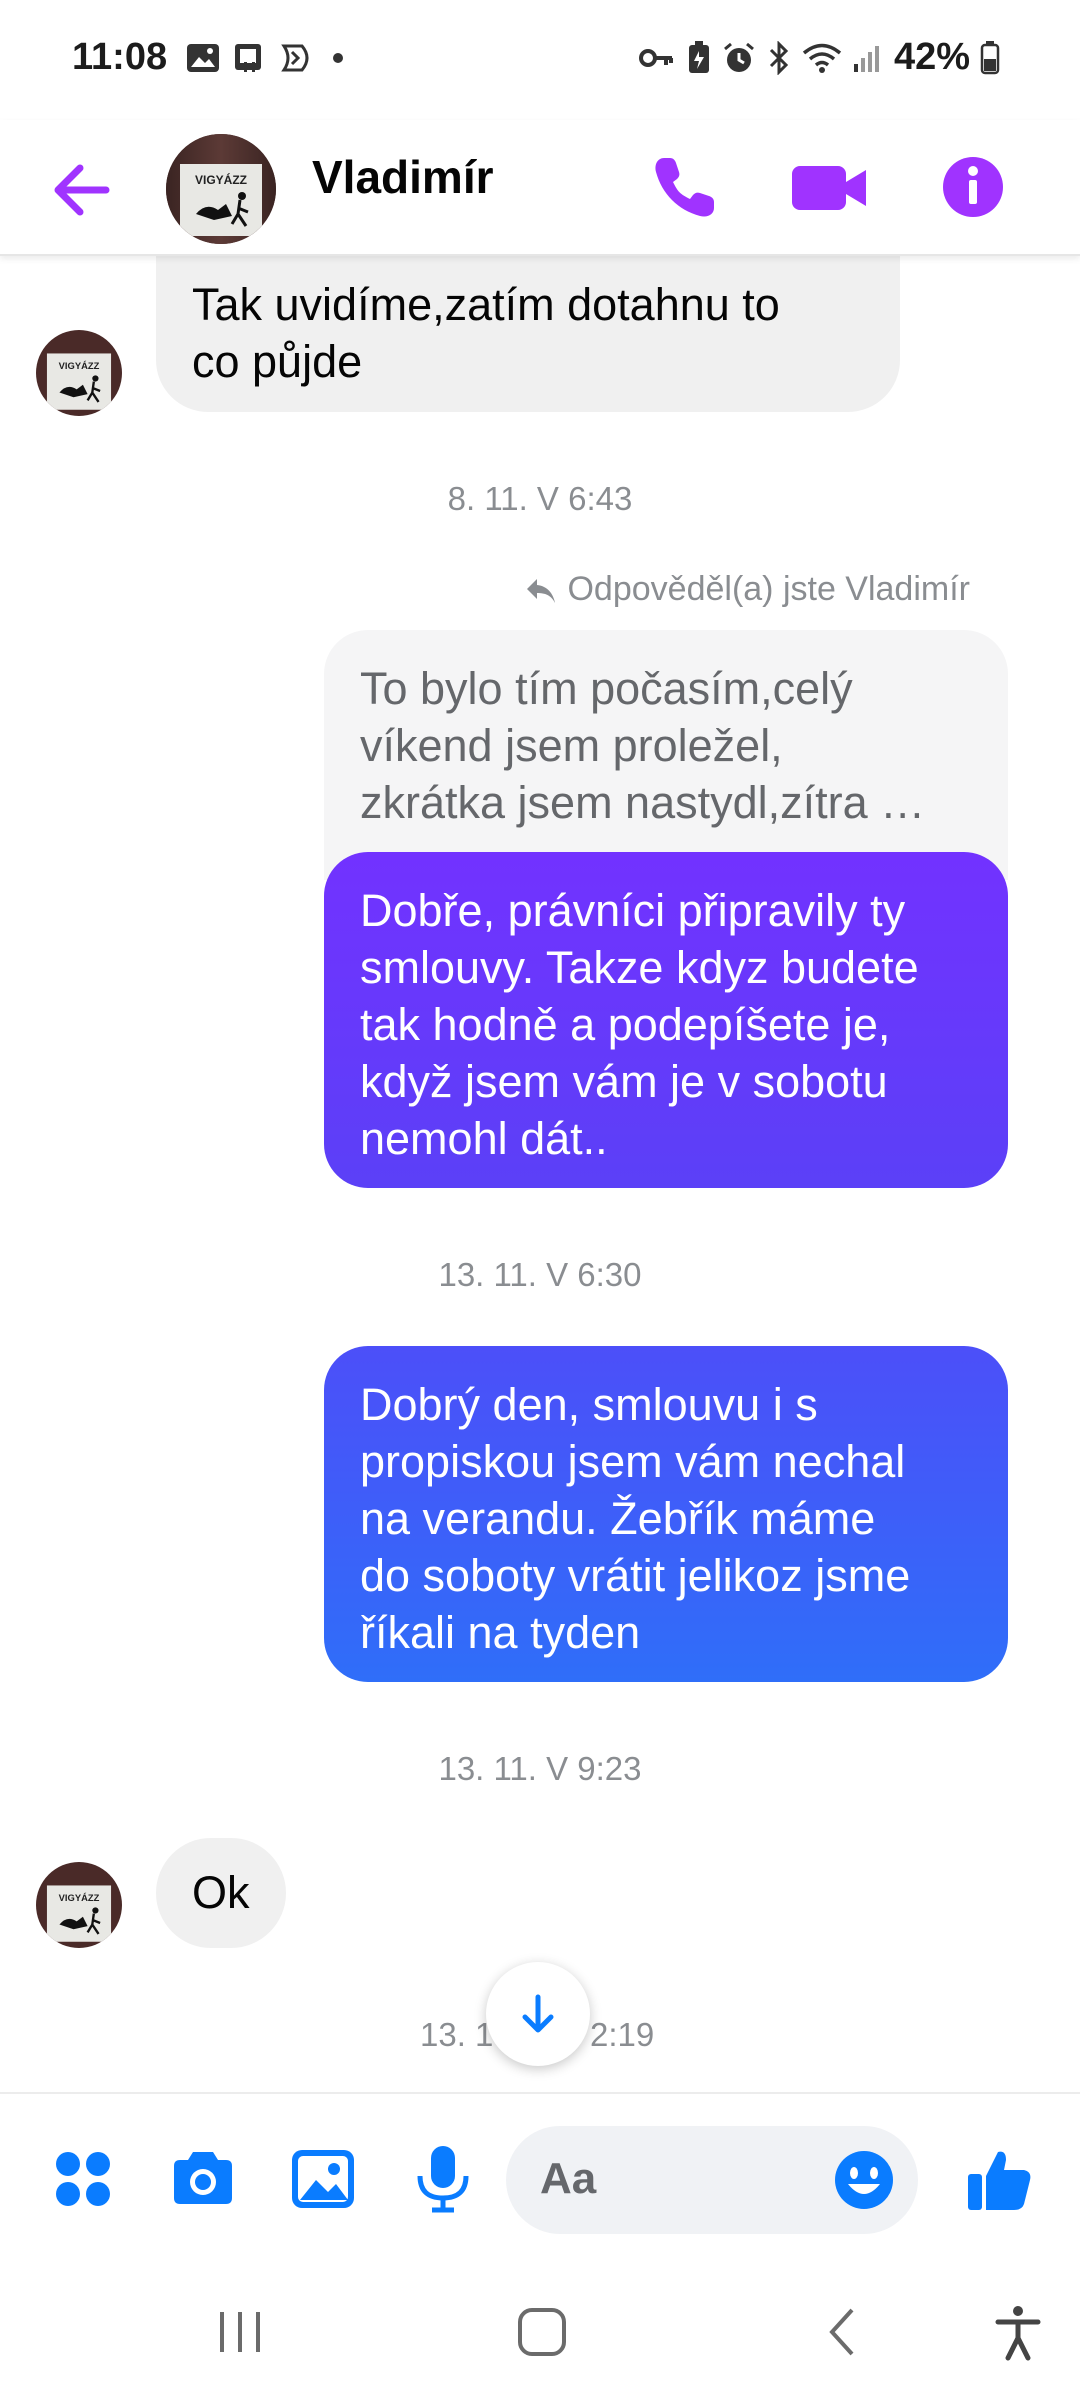 The image size is (1080, 2400). I want to click on gallery-button, so click(323, 2179).